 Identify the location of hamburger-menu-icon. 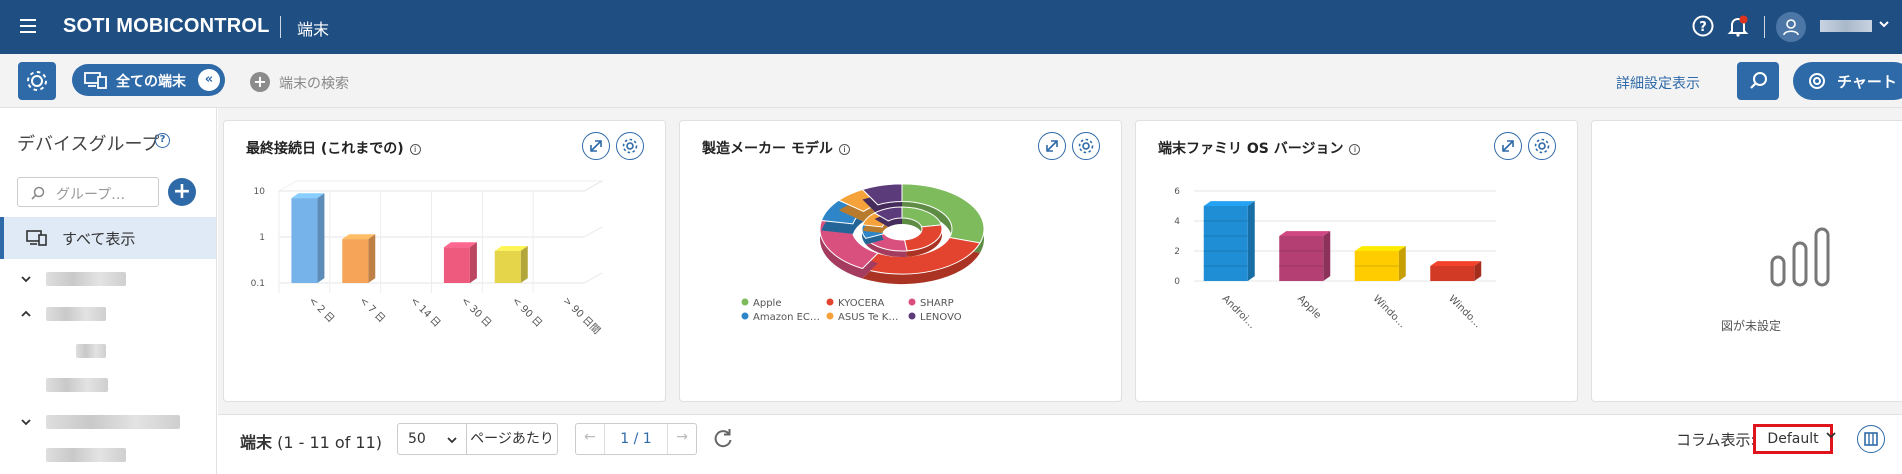
(28, 26).